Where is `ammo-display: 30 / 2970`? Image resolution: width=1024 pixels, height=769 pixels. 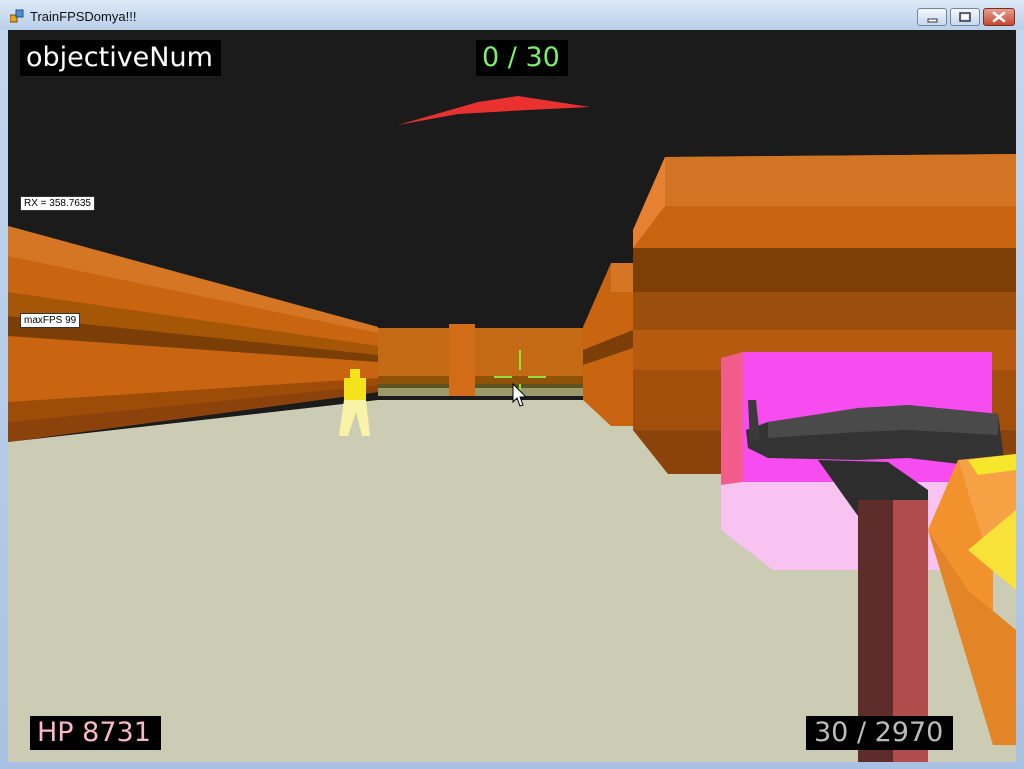 ammo-display: 30 / 2970 is located at coordinates (880, 733).